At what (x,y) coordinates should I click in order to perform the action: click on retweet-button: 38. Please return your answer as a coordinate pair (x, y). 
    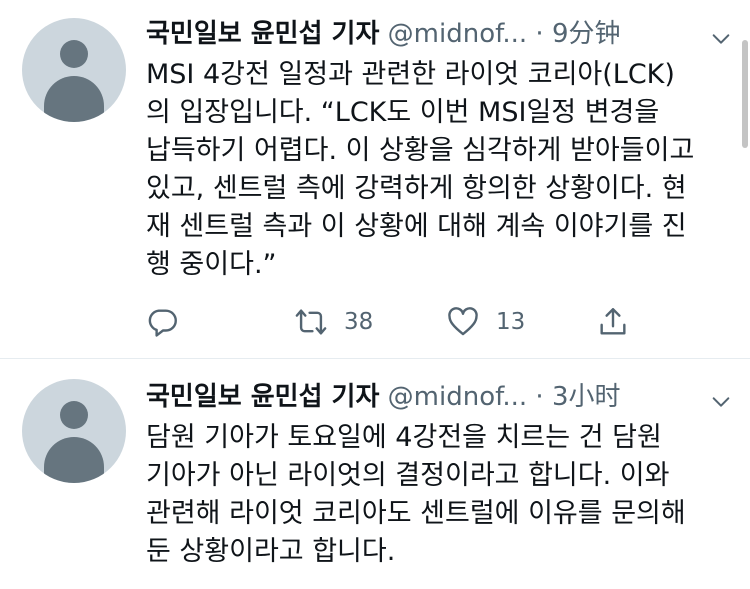
    Looking at the image, I should click on (333, 322).